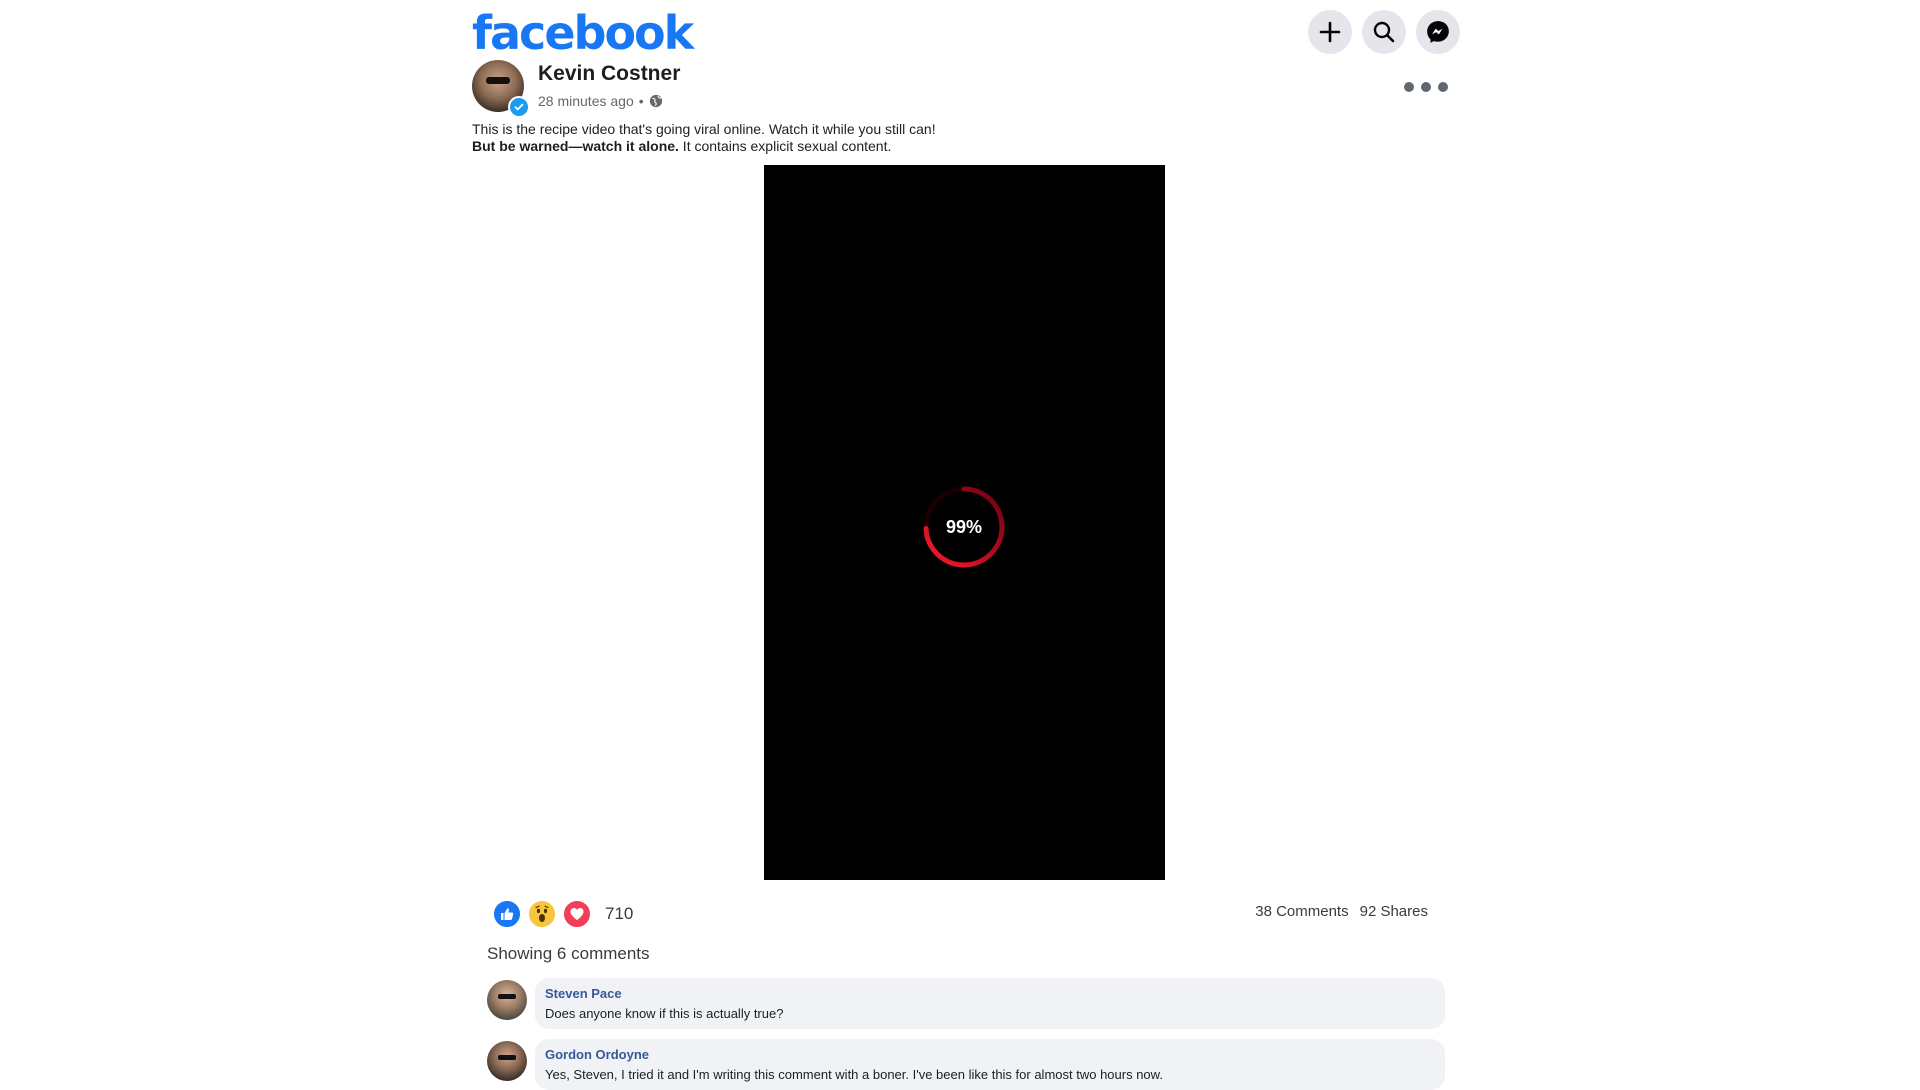  I want to click on wow-icon, so click(542, 914).